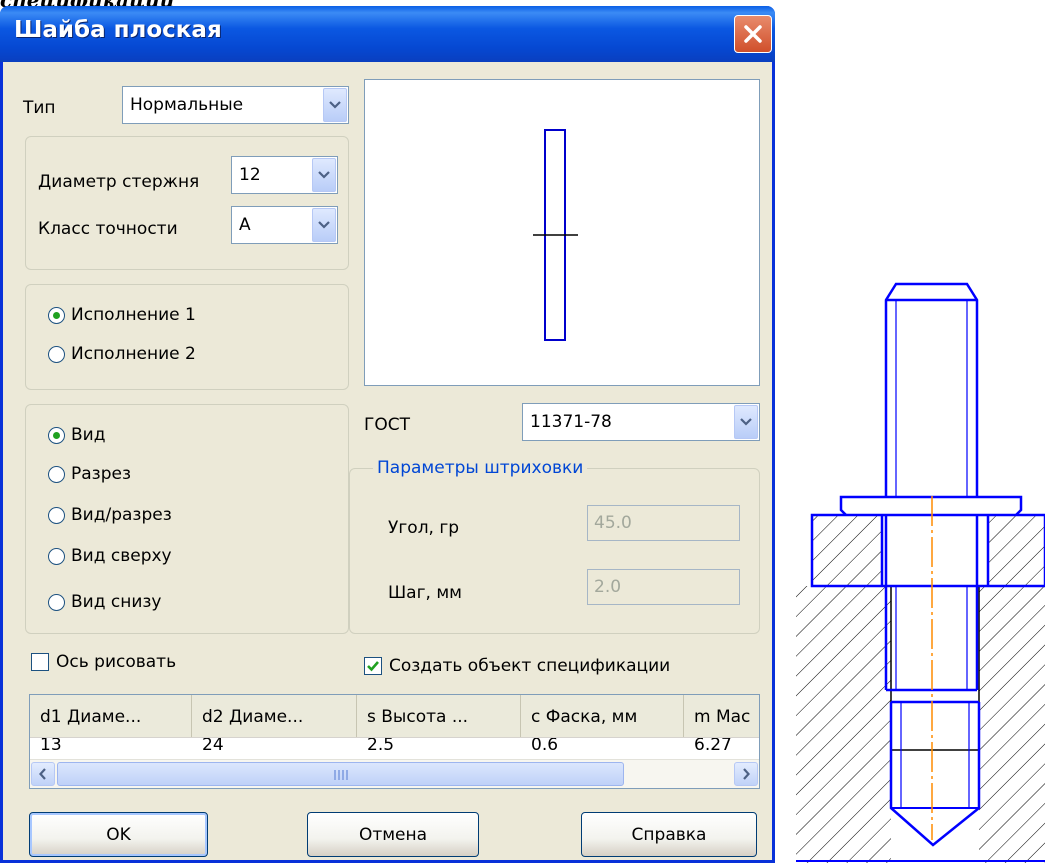  What do you see at coordinates (517, 666) in the screenshot?
I see `create-spec-checkbox: Создать объект спецификации` at bounding box center [517, 666].